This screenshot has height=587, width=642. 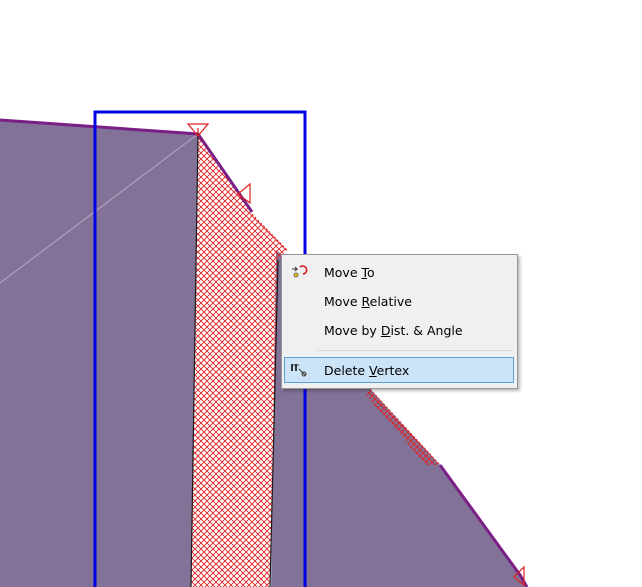 I want to click on menu-item-move-relative: Move Relative, so click(x=399, y=301).